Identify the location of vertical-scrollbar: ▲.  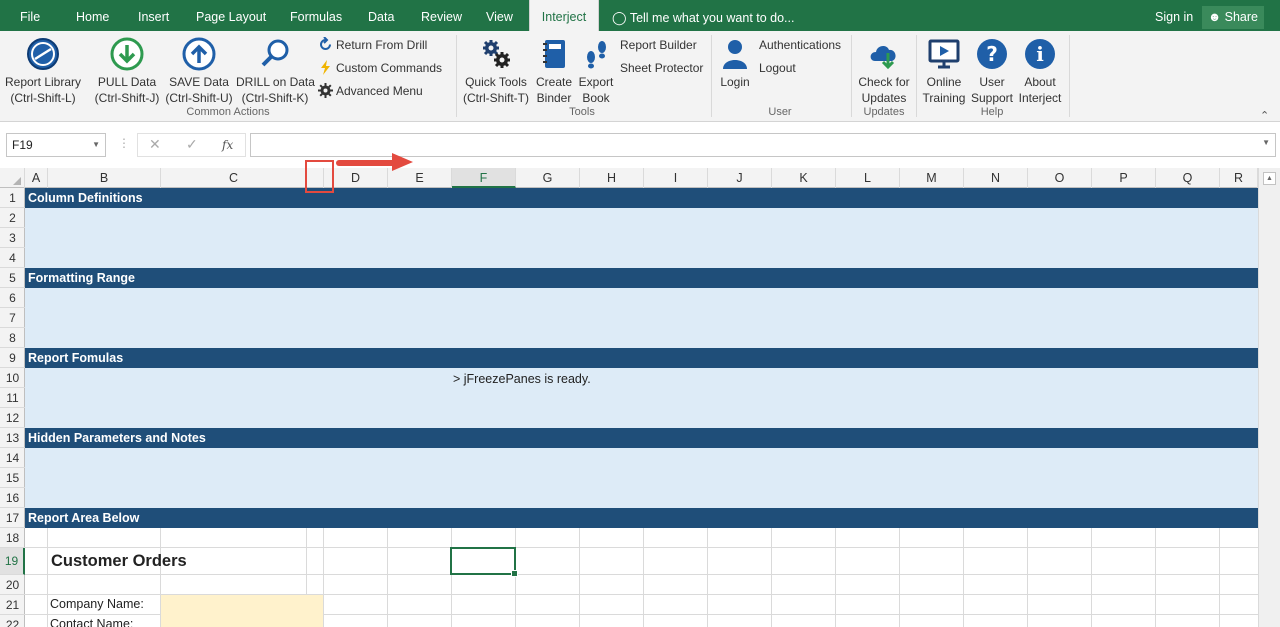
(1269, 397).